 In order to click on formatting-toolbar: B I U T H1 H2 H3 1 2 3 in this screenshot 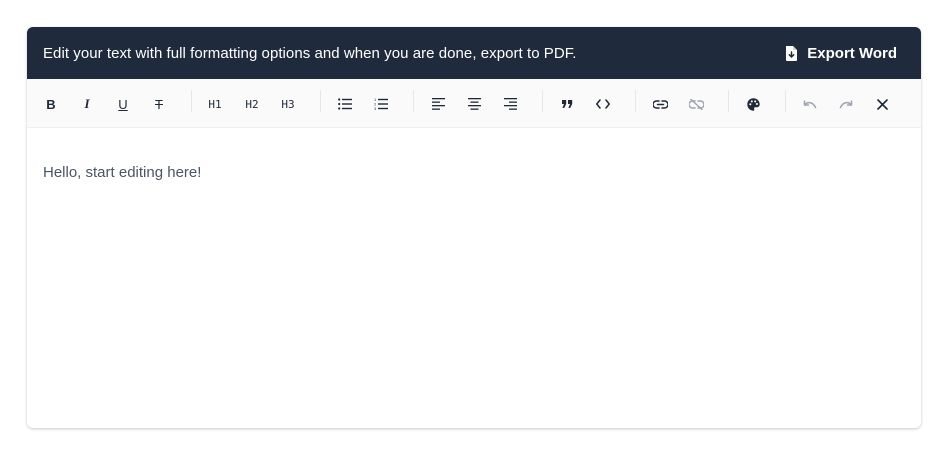, I will do `click(474, 103)`.